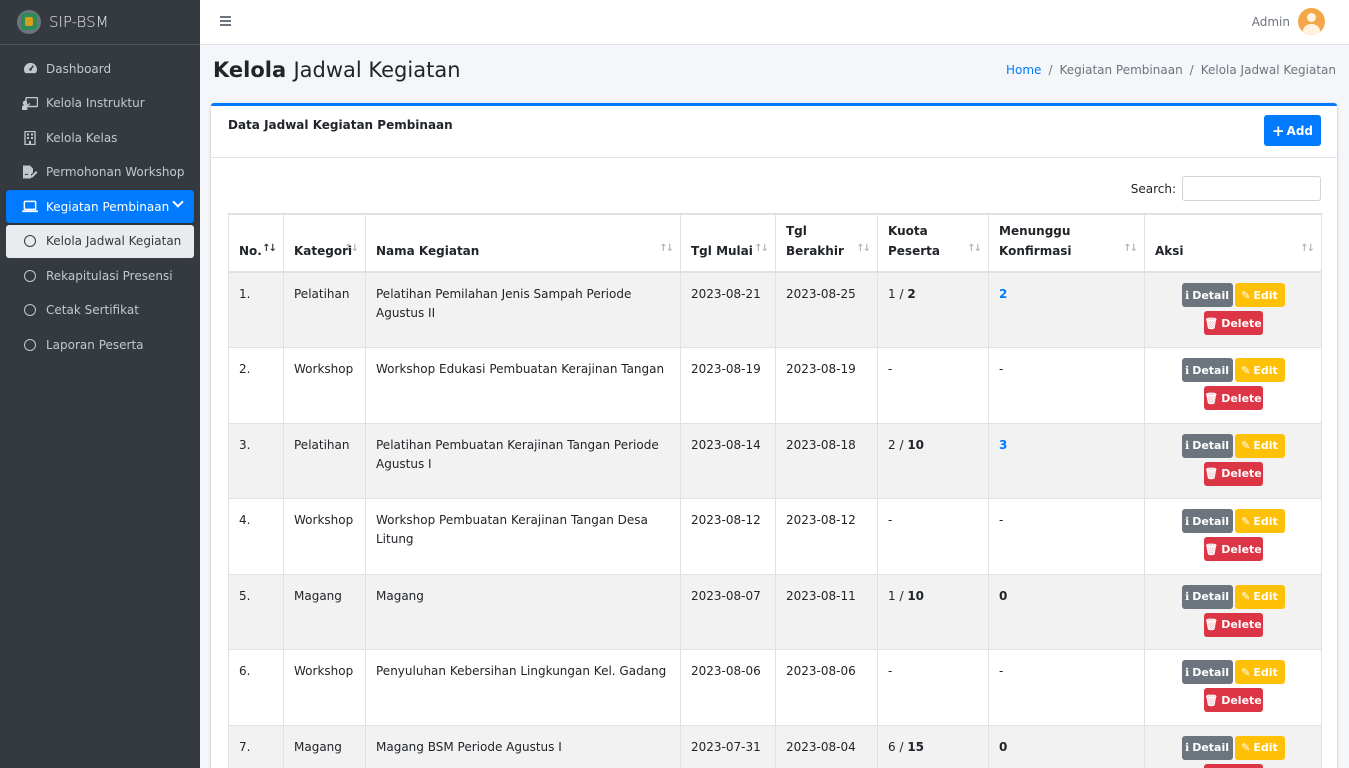 This screenshot has height=768, width=1349. What do you see at coordinates (1153, 188) in the screenshot?
I see `search-label: Search:` at bounding box center [1153, 188].